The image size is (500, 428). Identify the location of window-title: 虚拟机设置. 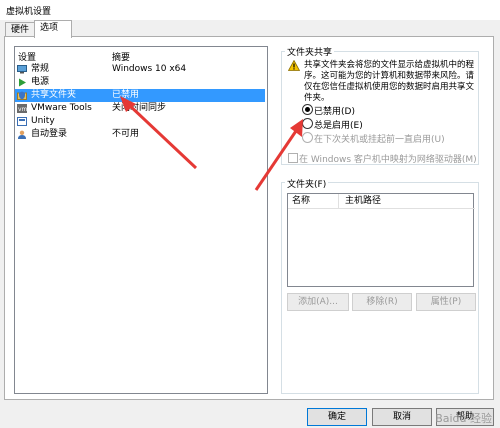
(29, 12).